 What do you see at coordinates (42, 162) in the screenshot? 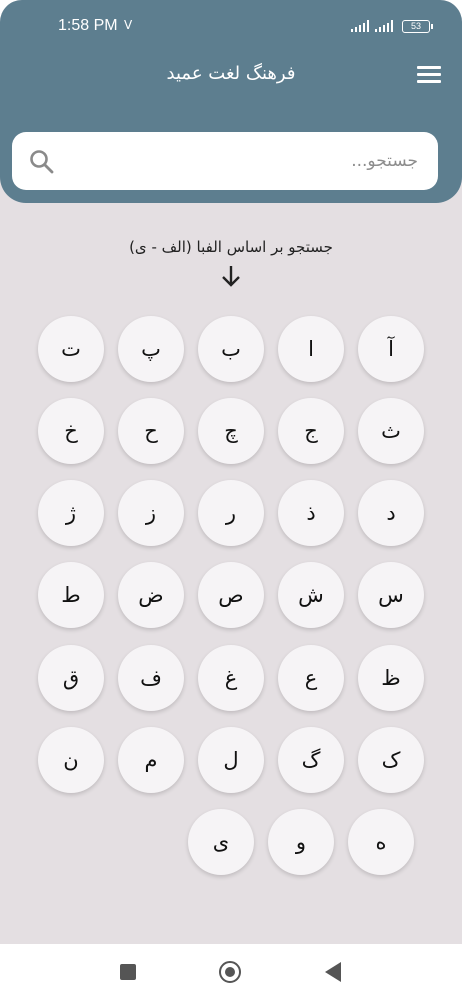
I see `search-icon` at bounding box center [42, 162].